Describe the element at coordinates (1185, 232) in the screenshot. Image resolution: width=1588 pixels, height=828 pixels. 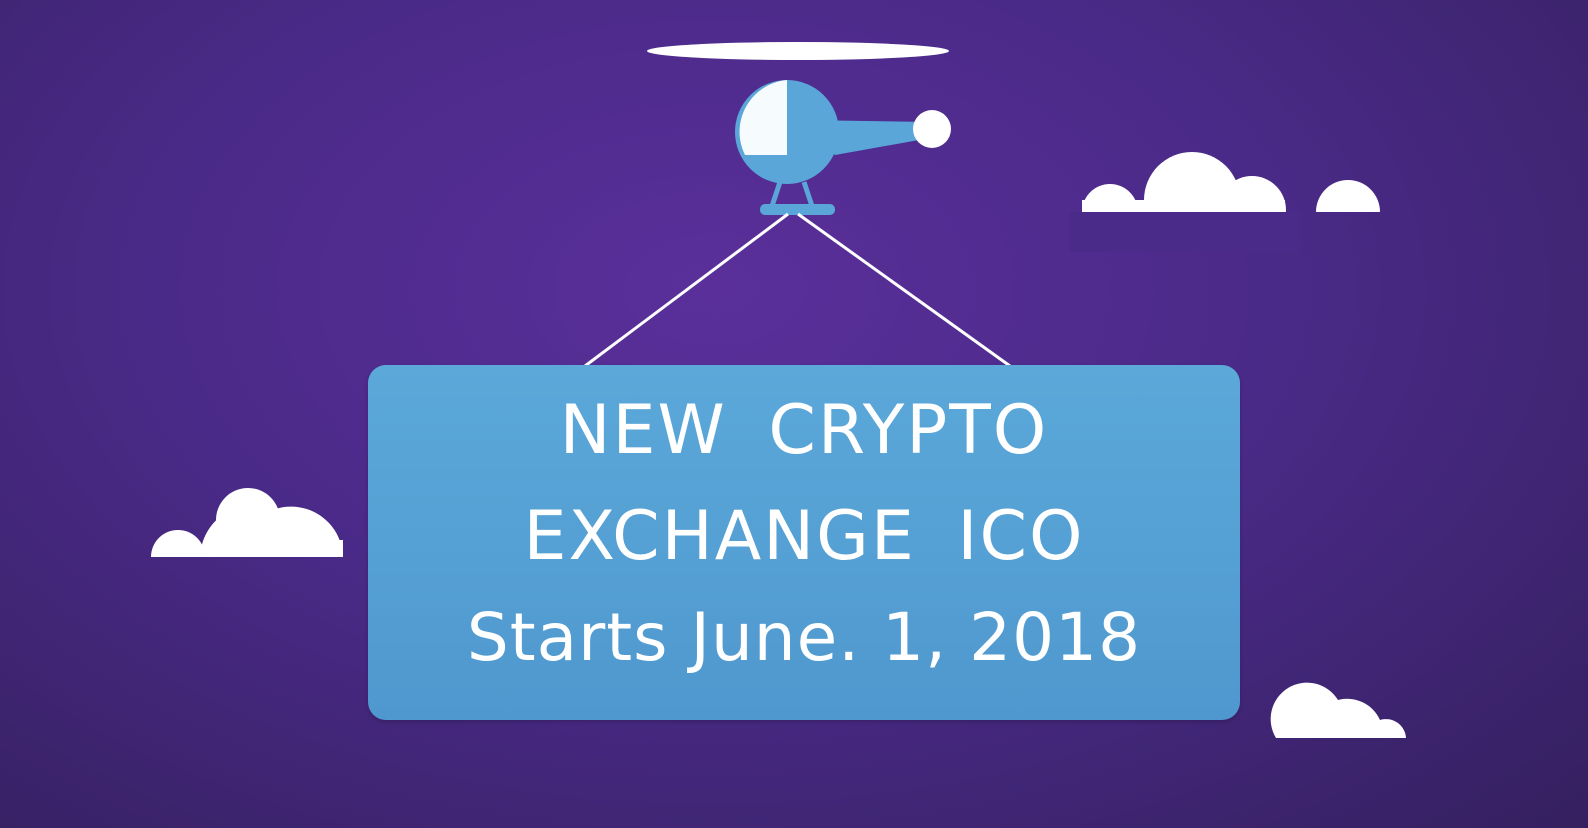
I see `cloud-mask` at that location.